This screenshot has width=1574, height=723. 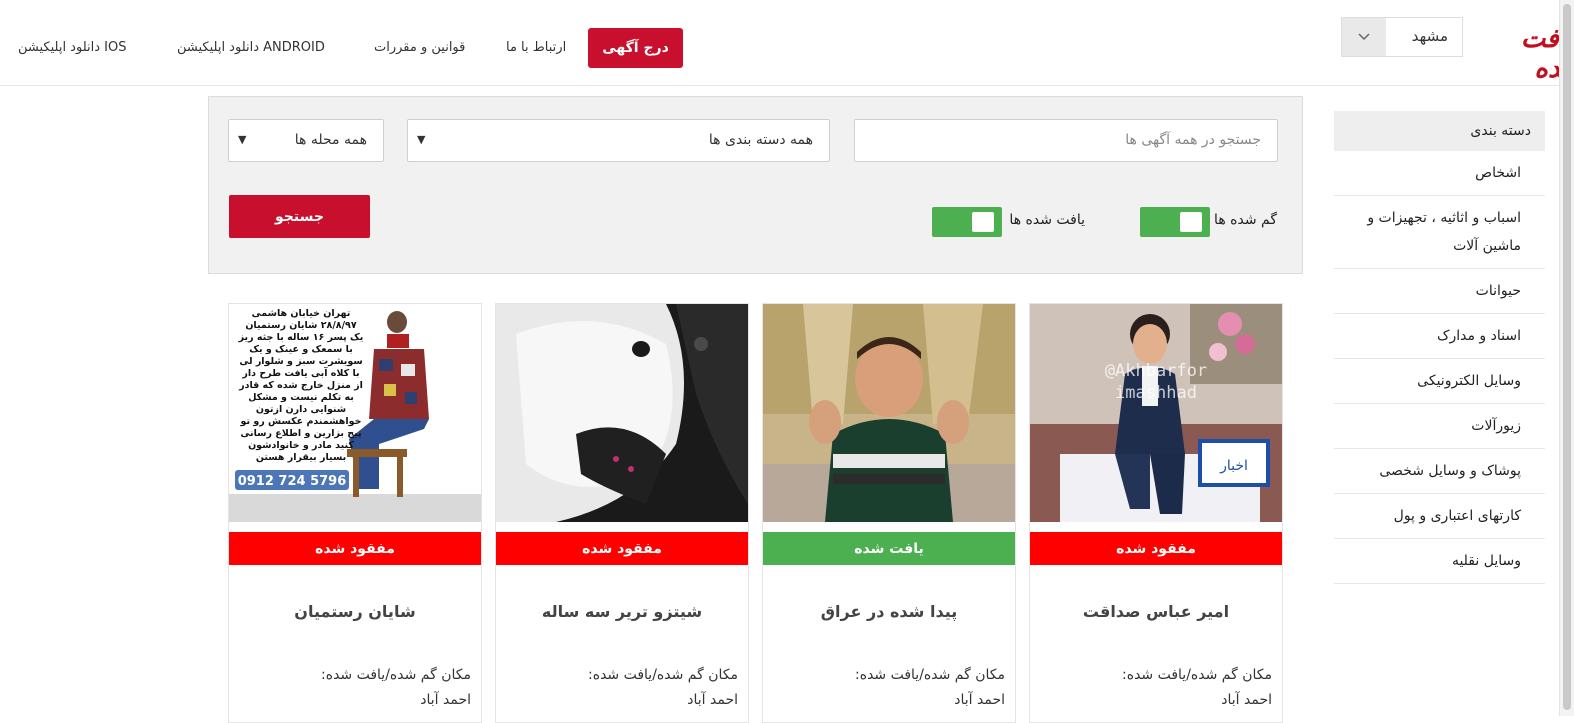 I want to click on found-toggle-label: یافت شده ها, so click(x=1047, y=220).